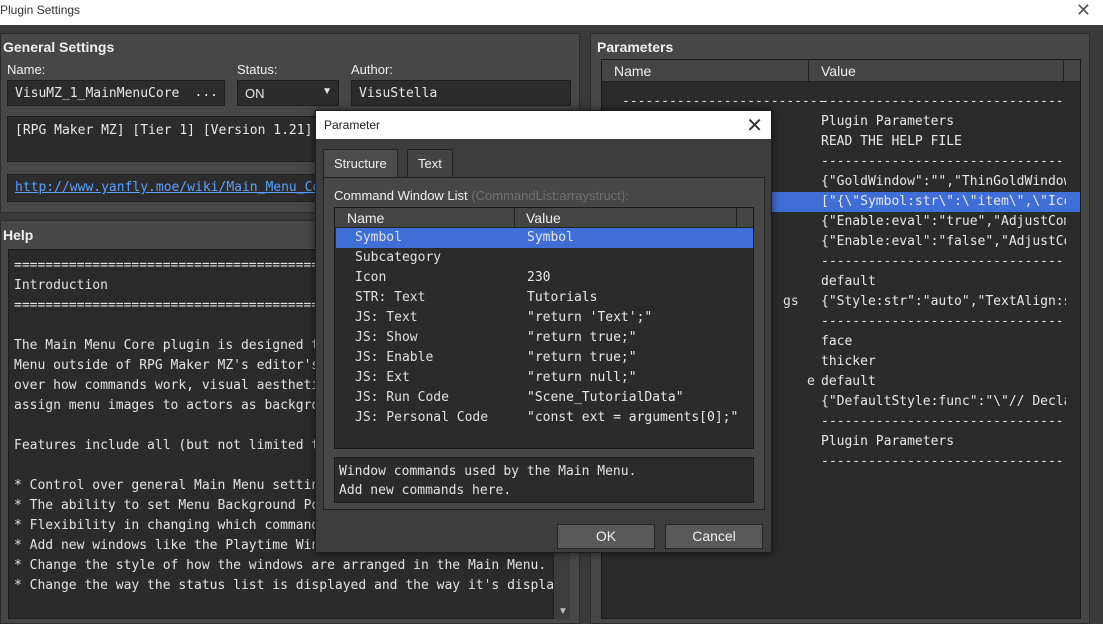  I want to click on struct-field-name: Icon, so click(371, 277).